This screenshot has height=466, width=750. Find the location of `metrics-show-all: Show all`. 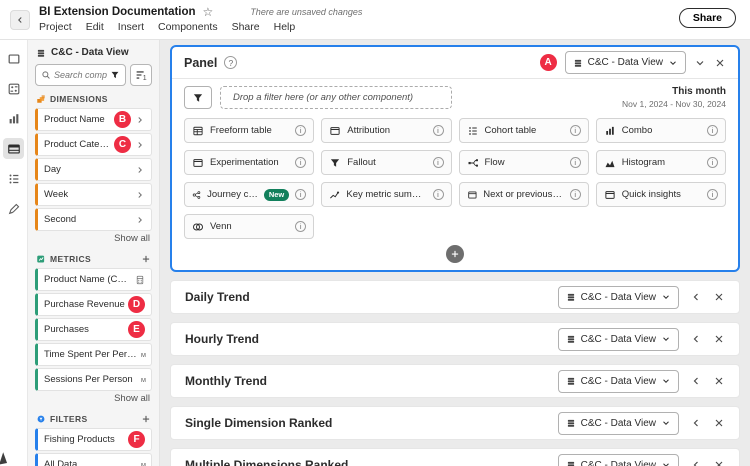

metrics-show-all: Show all is located at coordinates (93, 399).